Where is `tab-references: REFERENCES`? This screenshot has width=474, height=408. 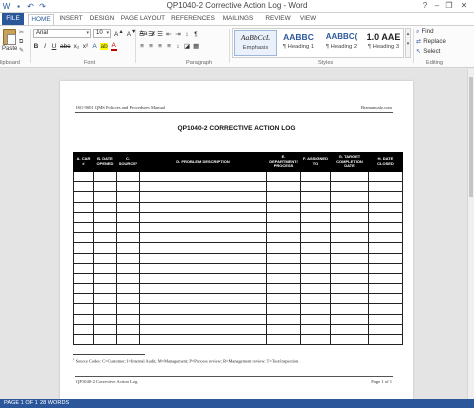
tab-references: REFERENCES is located at coordinates (193, 19).